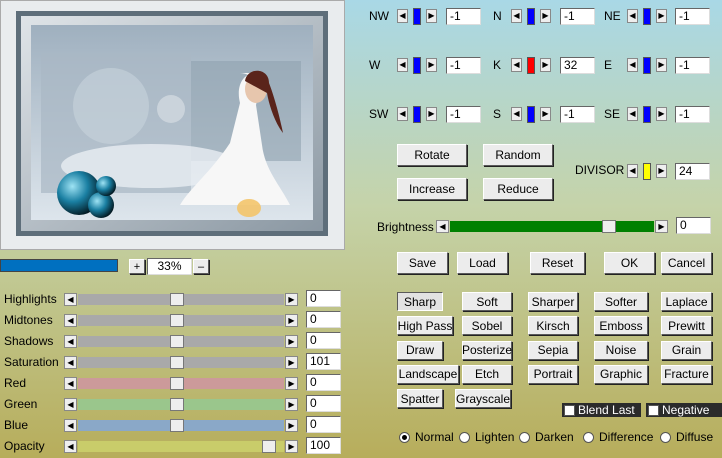 This screenshot has height=458, width=722. I want to click on green-field: 0, so click(323, 403).